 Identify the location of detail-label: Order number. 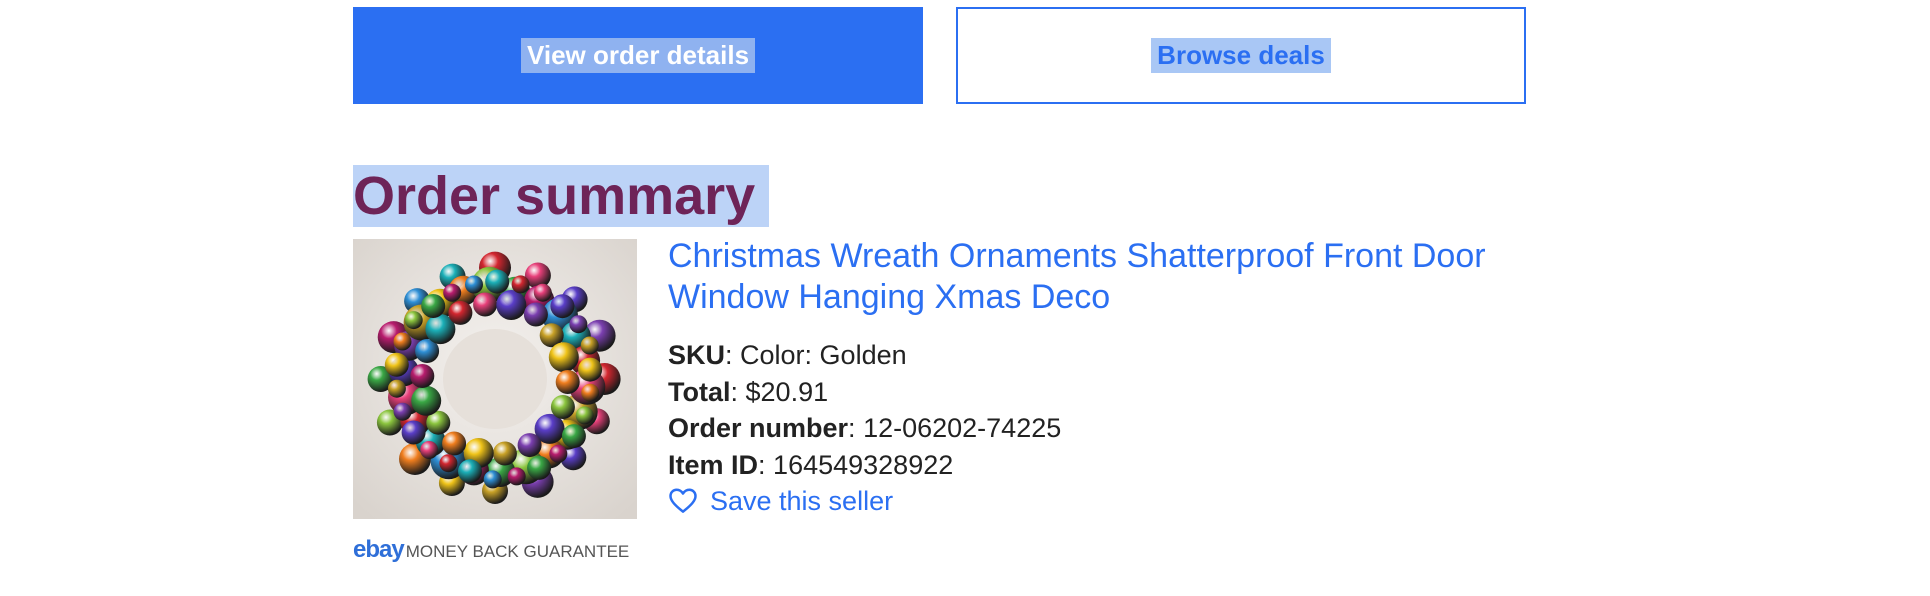
(758, 428).